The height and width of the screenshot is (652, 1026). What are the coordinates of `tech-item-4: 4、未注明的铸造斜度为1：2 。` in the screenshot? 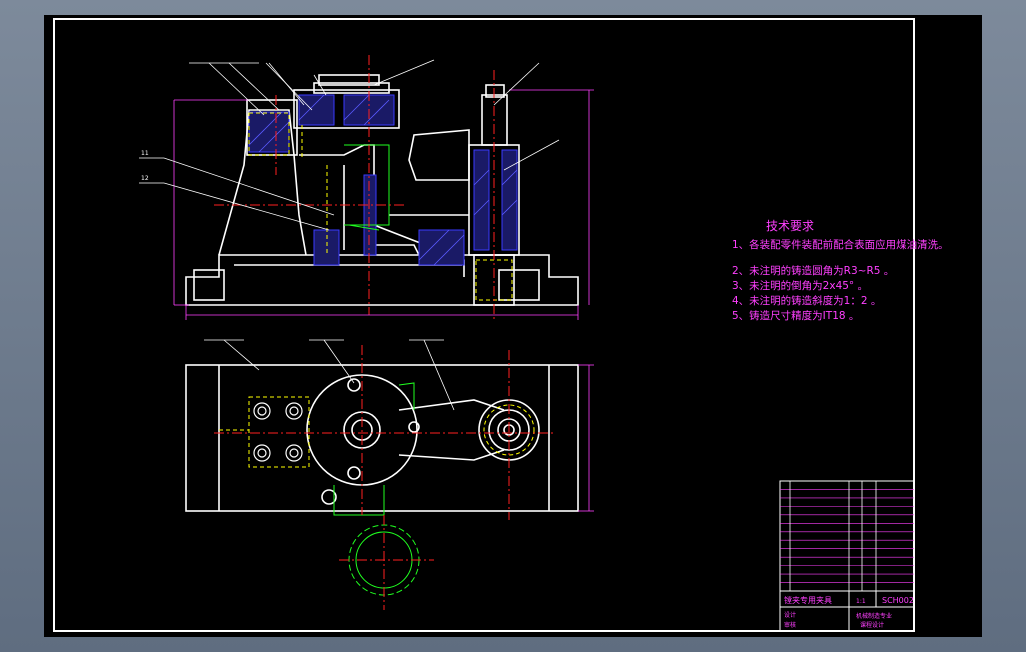 It's located at (806, 300).